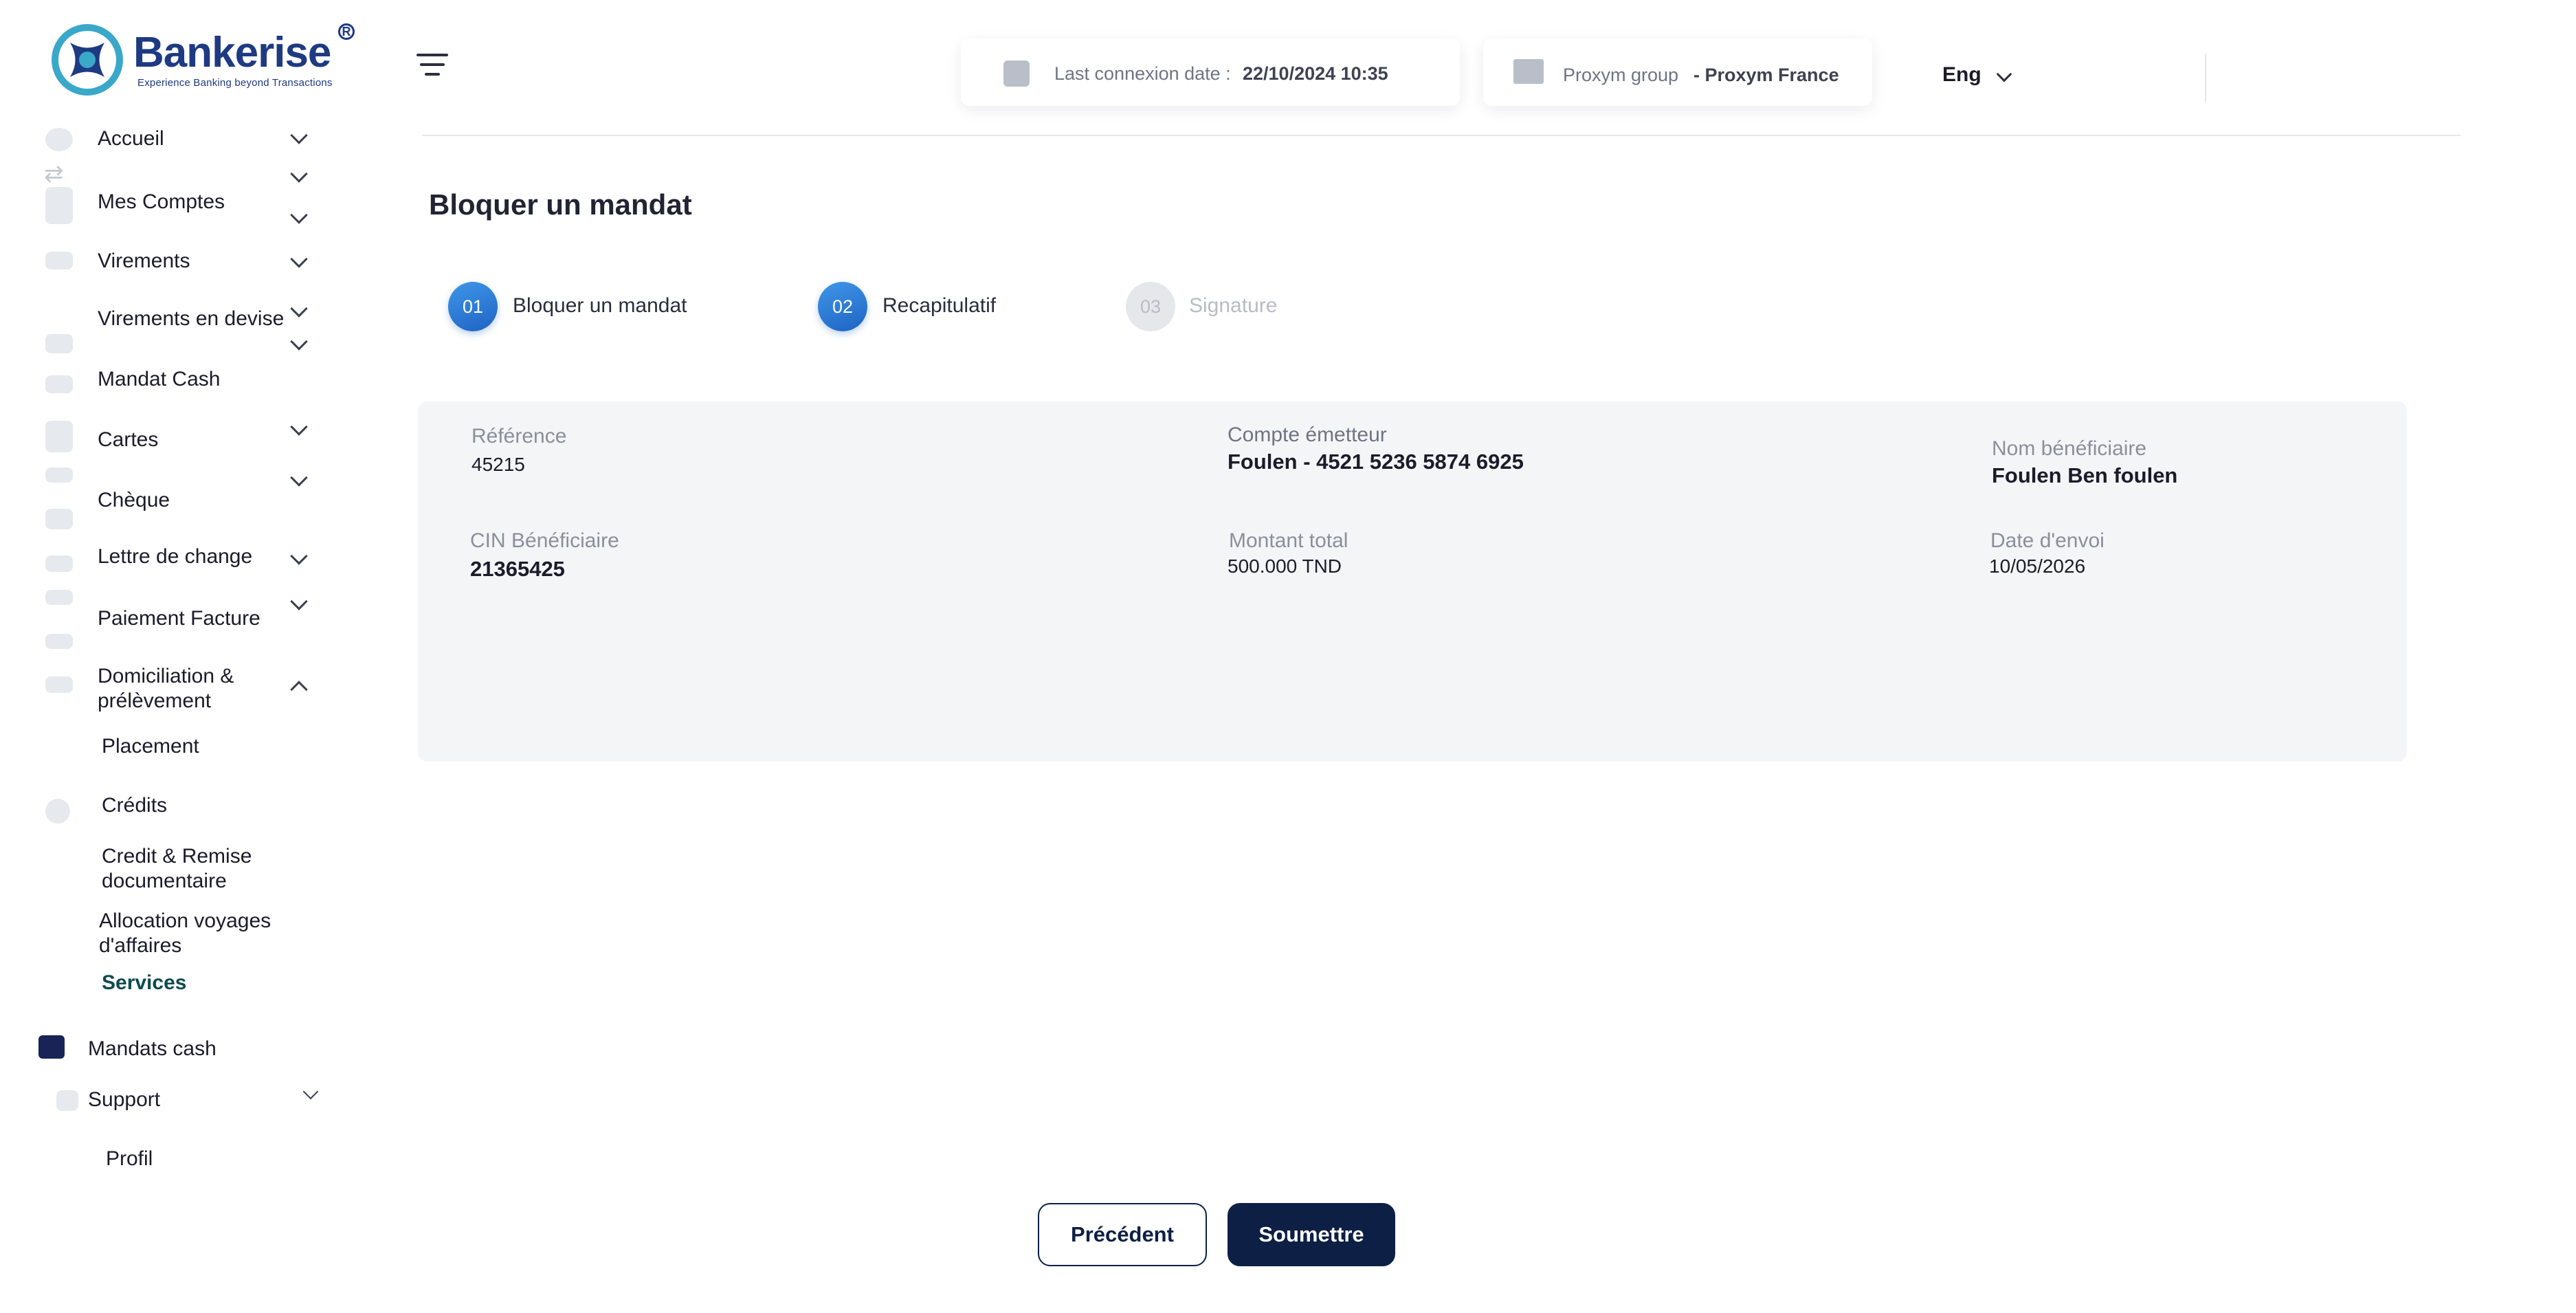 Image resolution: width=2576 pixels, height=1313 pixels. I want to click on compte-emetteur-label: Compte émetteur, so click(1307, 434).